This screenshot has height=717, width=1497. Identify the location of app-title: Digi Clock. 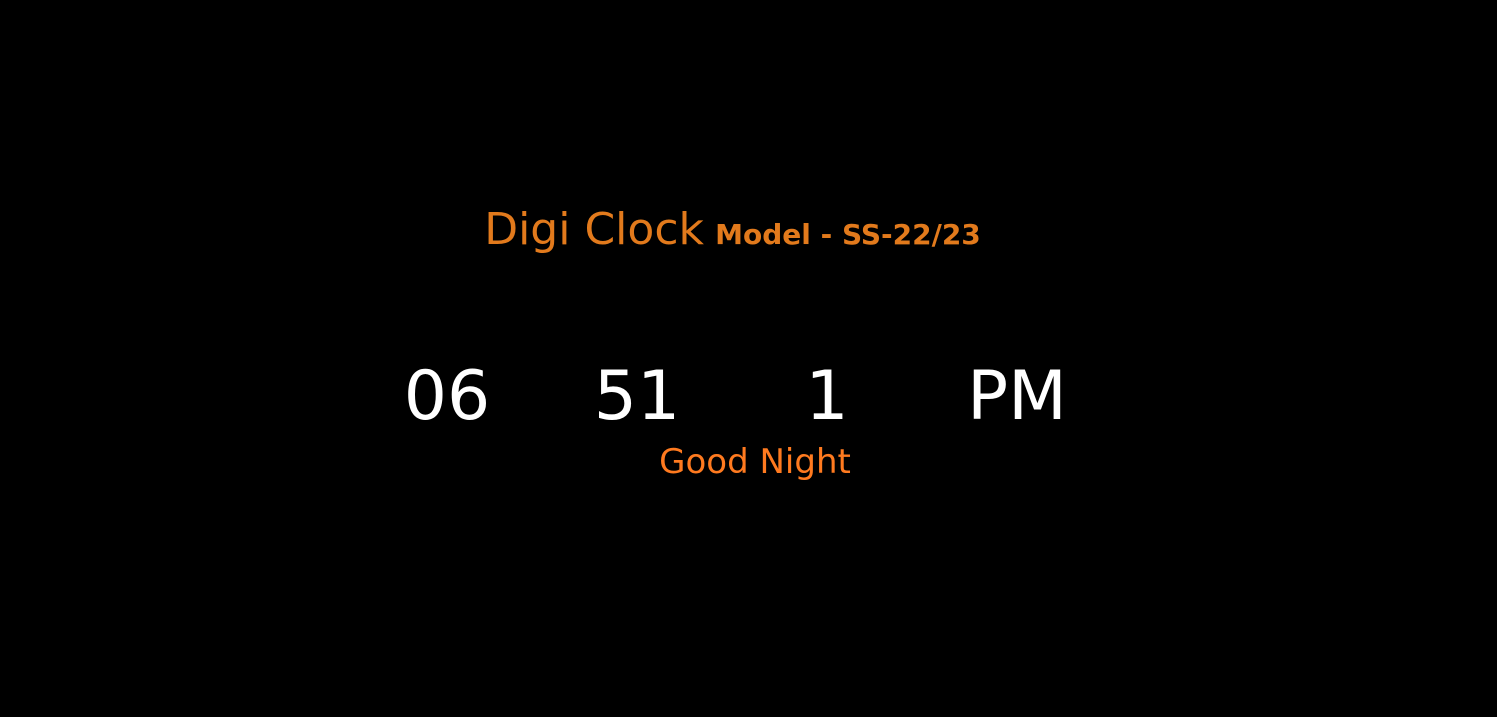
(594, 229).